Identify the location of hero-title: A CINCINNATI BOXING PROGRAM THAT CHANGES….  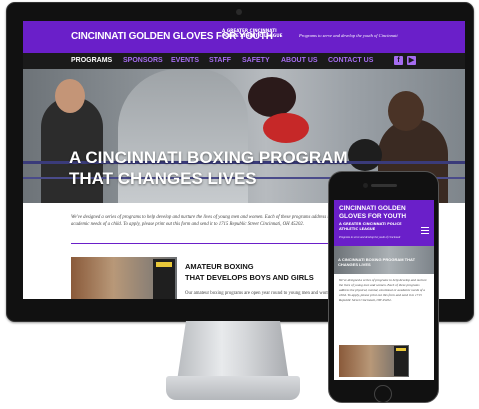
(208, 168).